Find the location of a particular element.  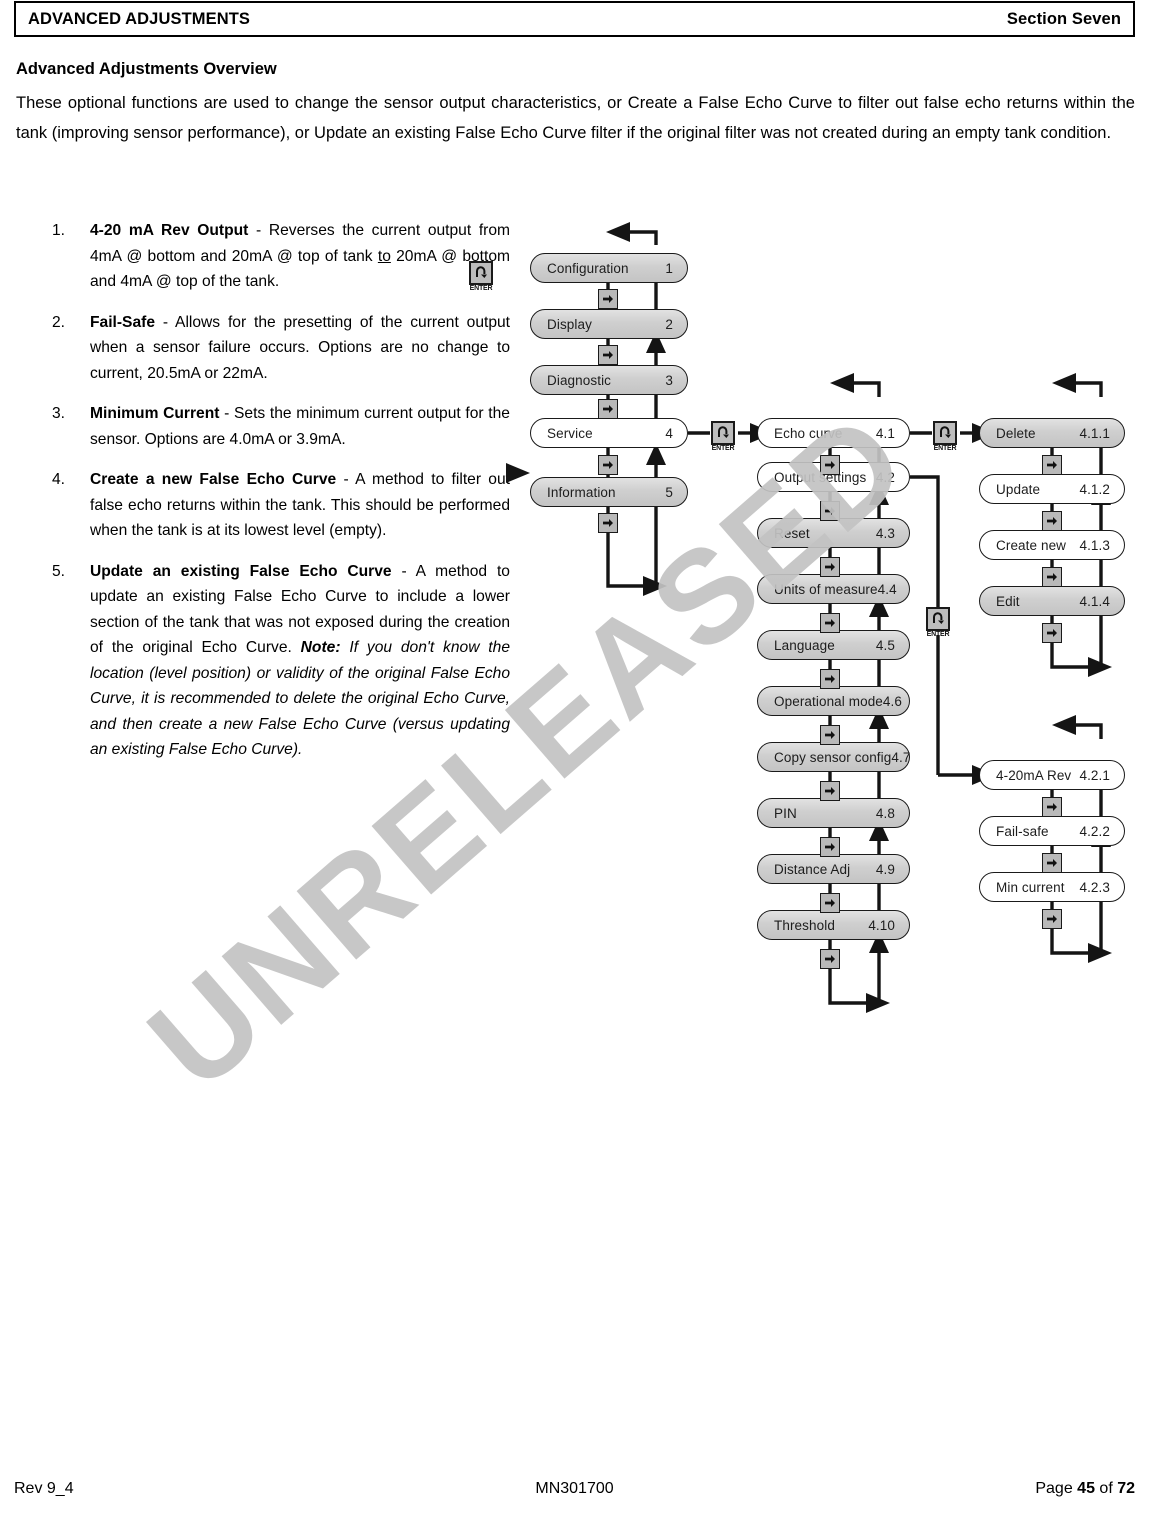

footer-page-prefix: Page is located at coordinates (1056, 1488).